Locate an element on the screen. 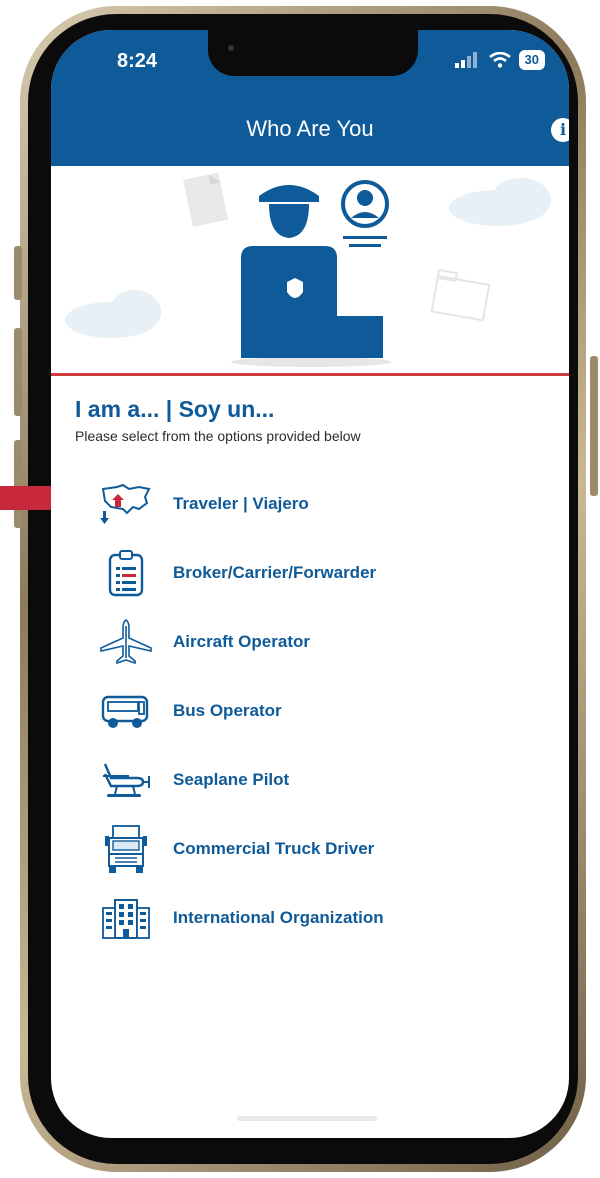 The image size is (600, 1178). status-icons: 30 is located at coordinates (499, 60).